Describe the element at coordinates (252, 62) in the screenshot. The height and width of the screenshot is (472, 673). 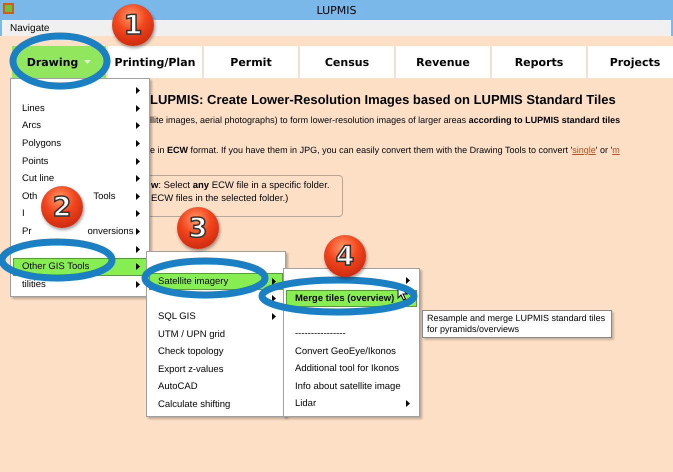
I see `tab: Permit` at that location.